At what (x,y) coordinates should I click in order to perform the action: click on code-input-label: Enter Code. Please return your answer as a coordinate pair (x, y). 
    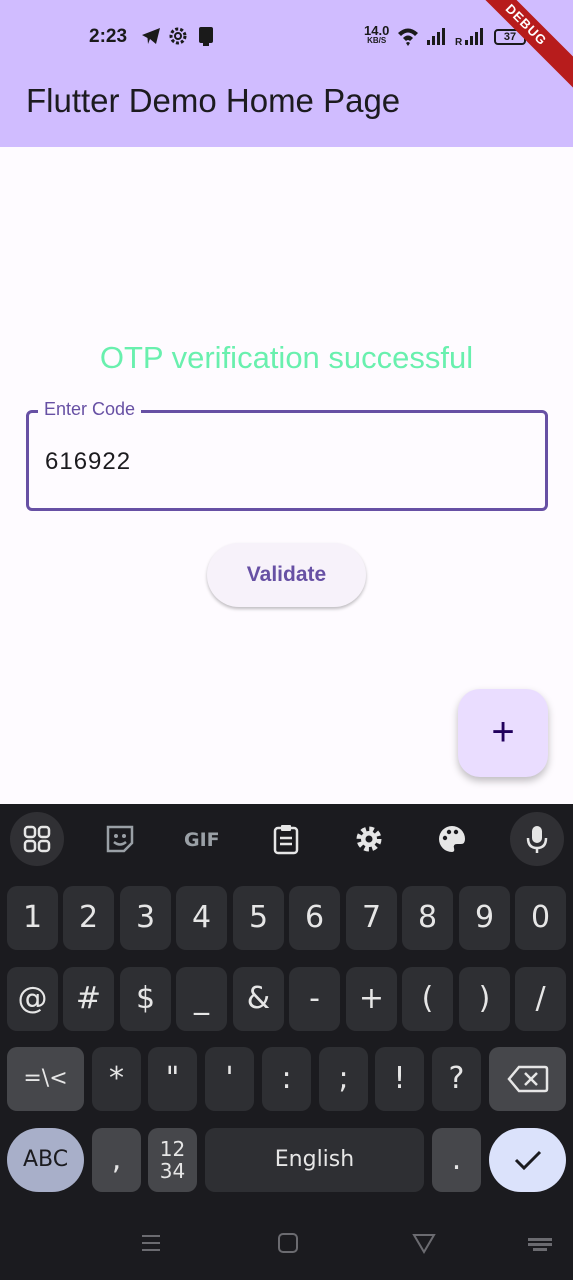
    Looking at the image, I should click on (90, 409).